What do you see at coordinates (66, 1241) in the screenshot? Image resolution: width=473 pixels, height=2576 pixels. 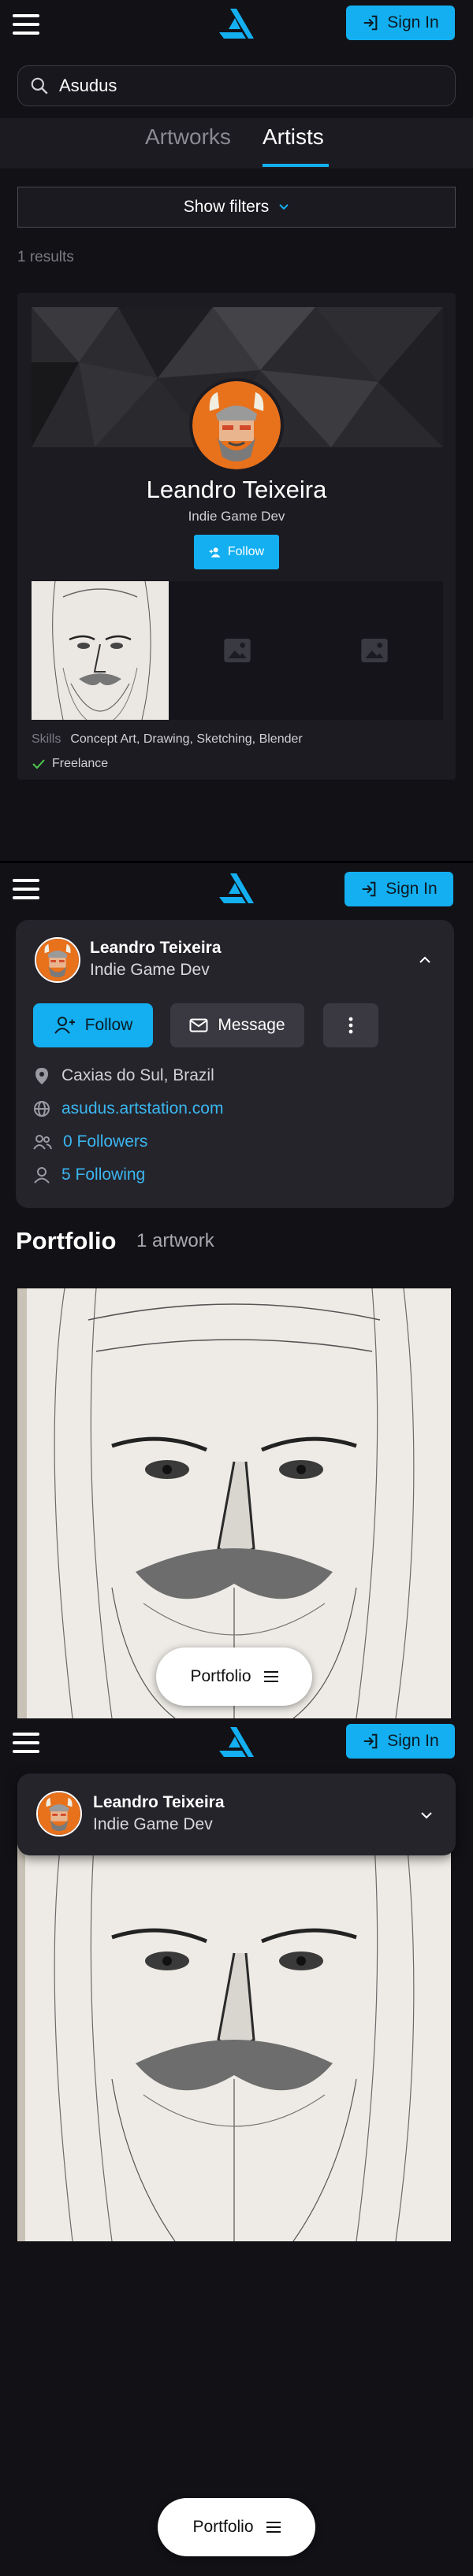 I see `portfolio-heading: Portfolio` at bounding box center [66, 1241].